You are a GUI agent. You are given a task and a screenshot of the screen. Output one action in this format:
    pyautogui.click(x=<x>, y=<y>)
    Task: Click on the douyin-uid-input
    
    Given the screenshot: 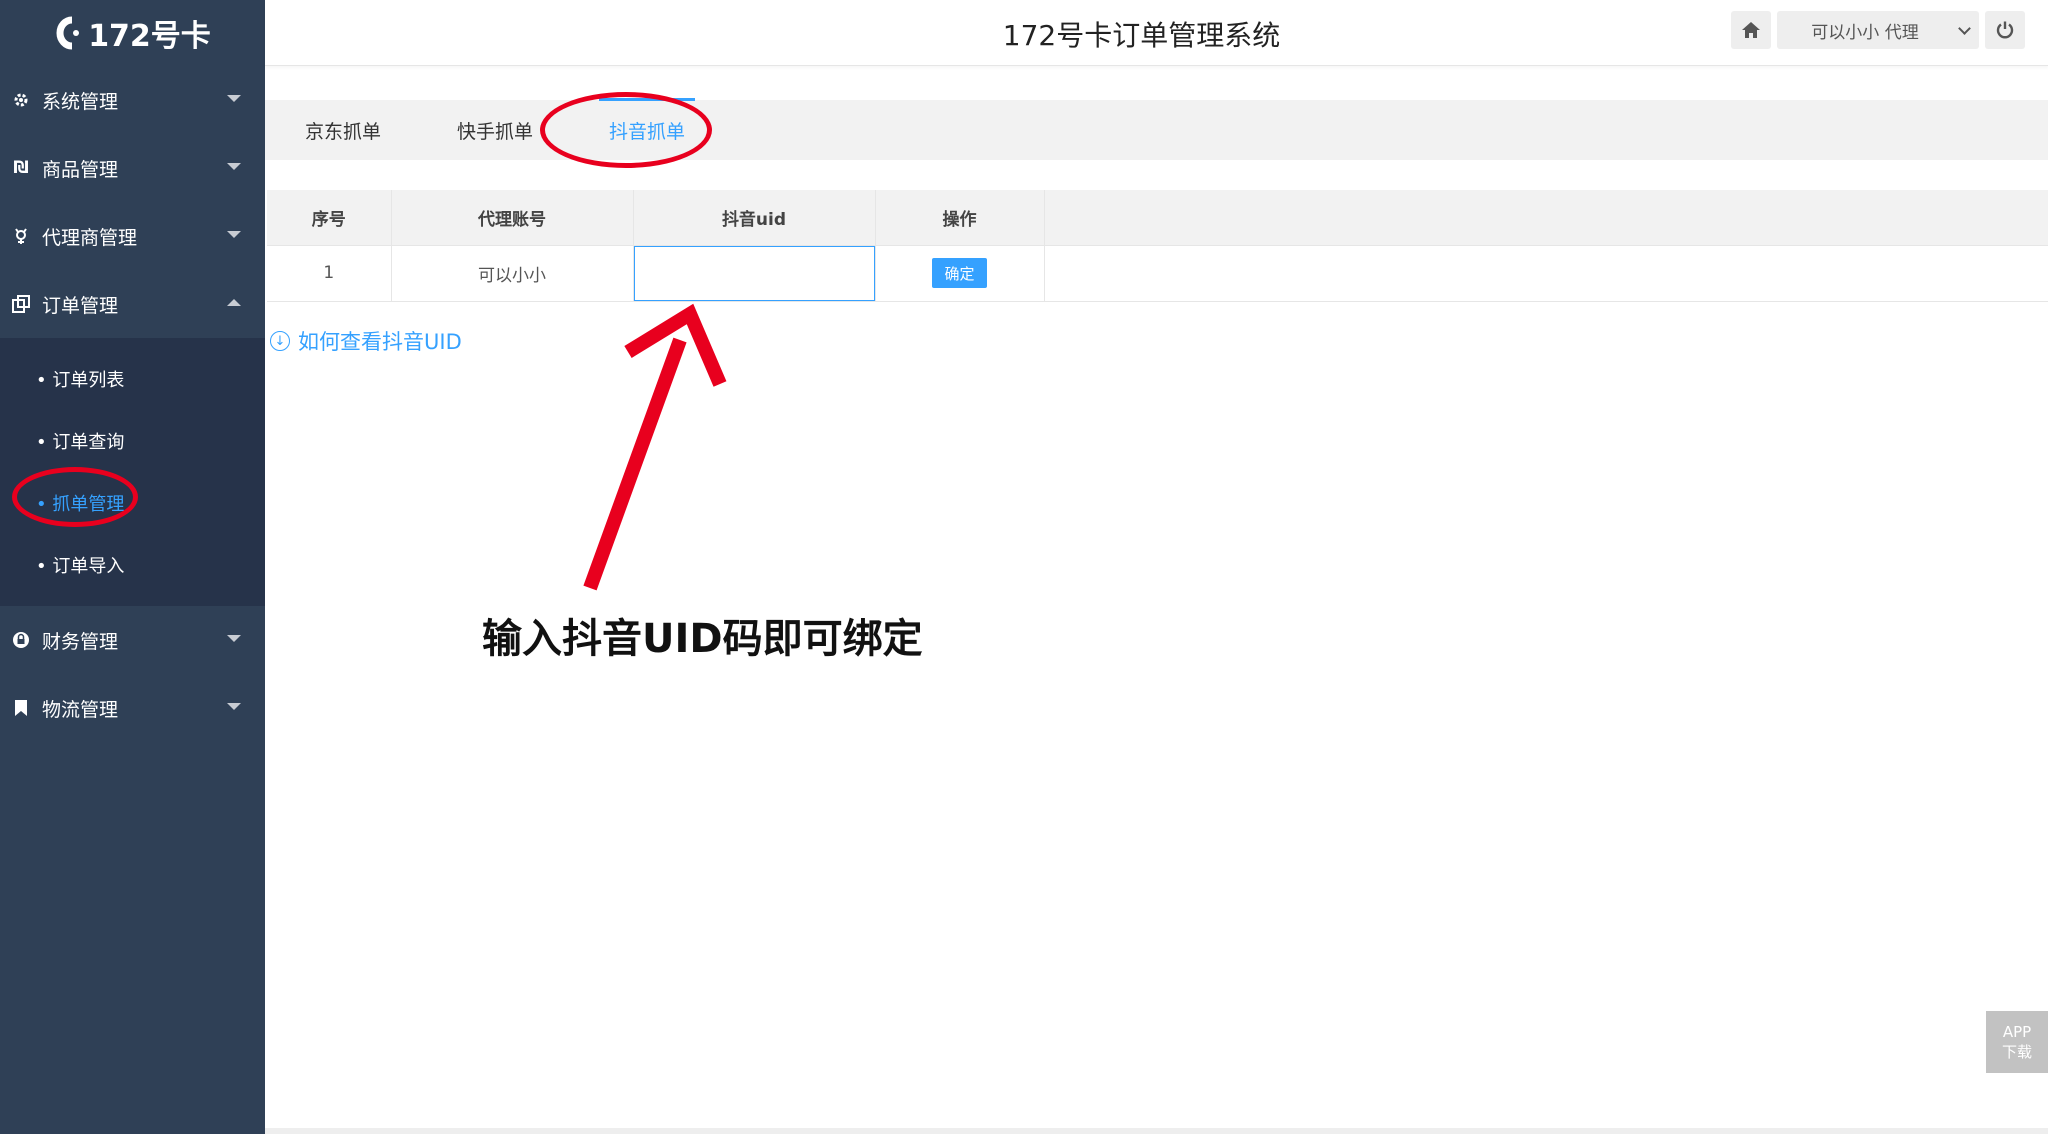 What is the action you would take?
    pyautogui.click(x=754, y=273)
    